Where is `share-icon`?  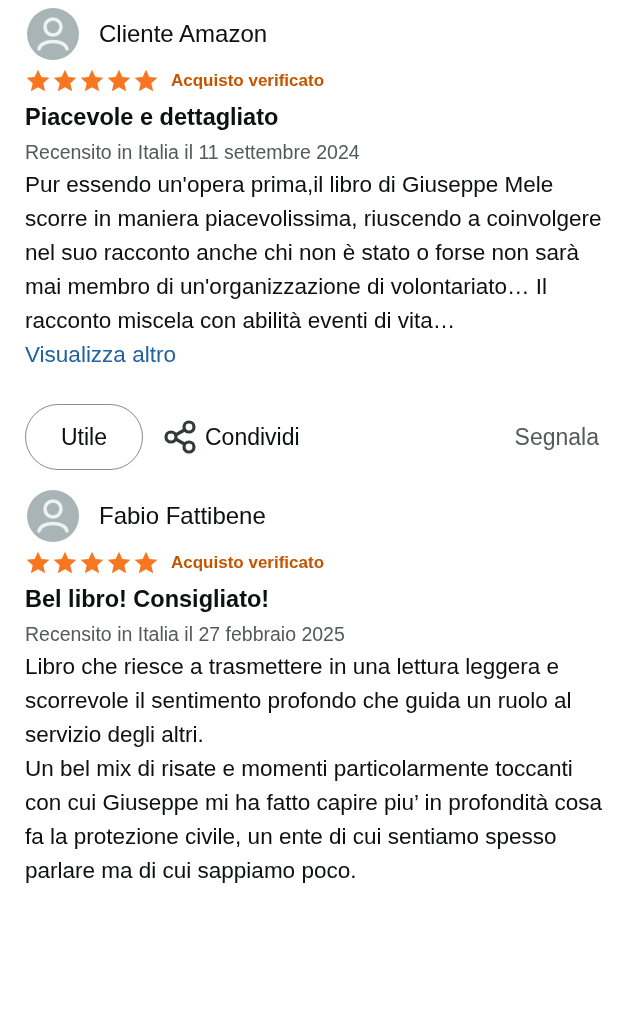 share-icon is located at coordinates (180, 437).